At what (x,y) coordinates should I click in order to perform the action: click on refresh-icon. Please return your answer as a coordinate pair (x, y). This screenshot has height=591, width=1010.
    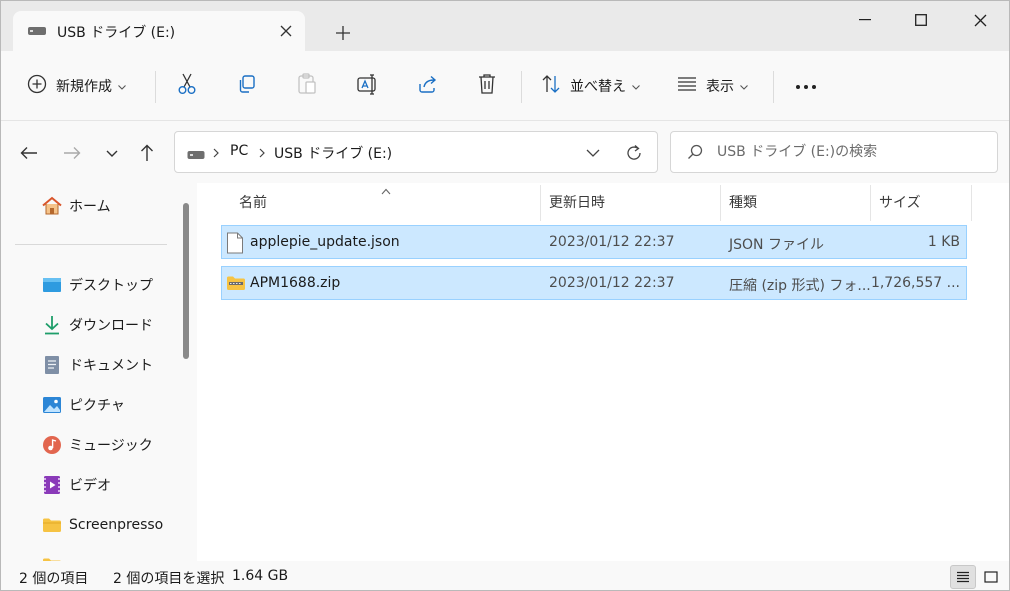
    Looking at the image, I should click on (634, 153).